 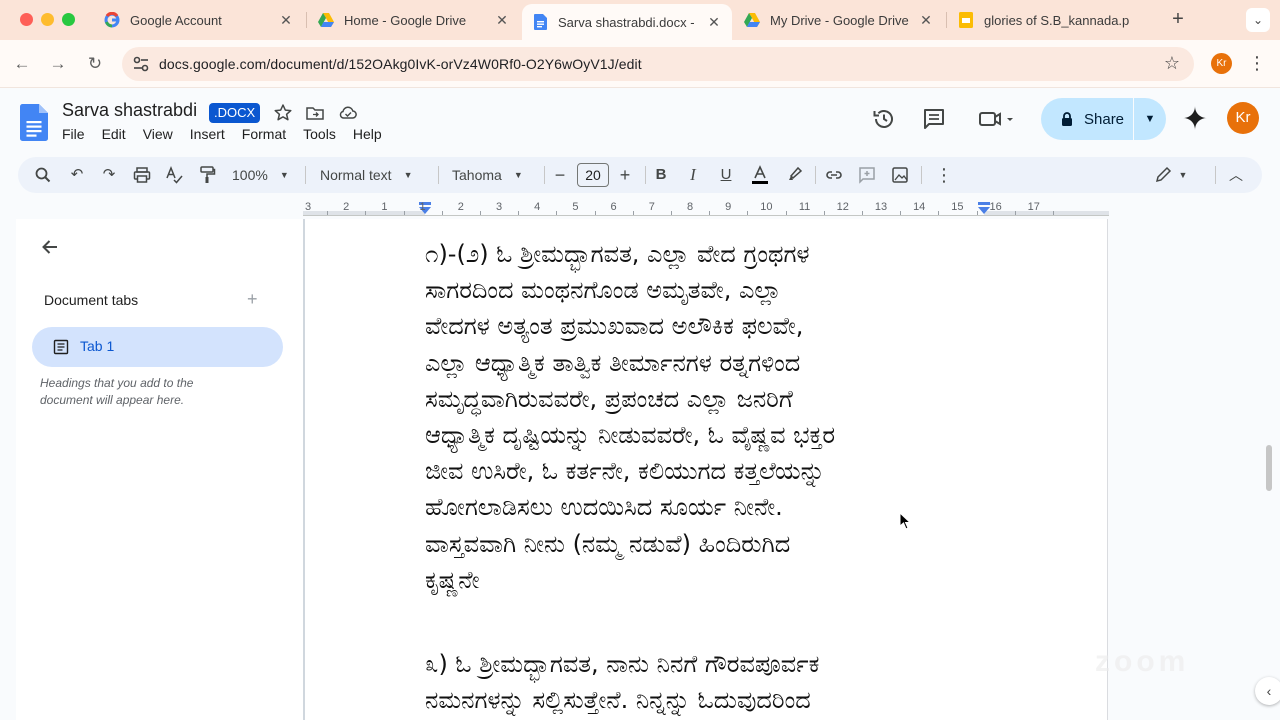 What do you see at coordinates (207, 175) in the screenshot?
I see `paint-format-icon` at bounding box center [207, 175].